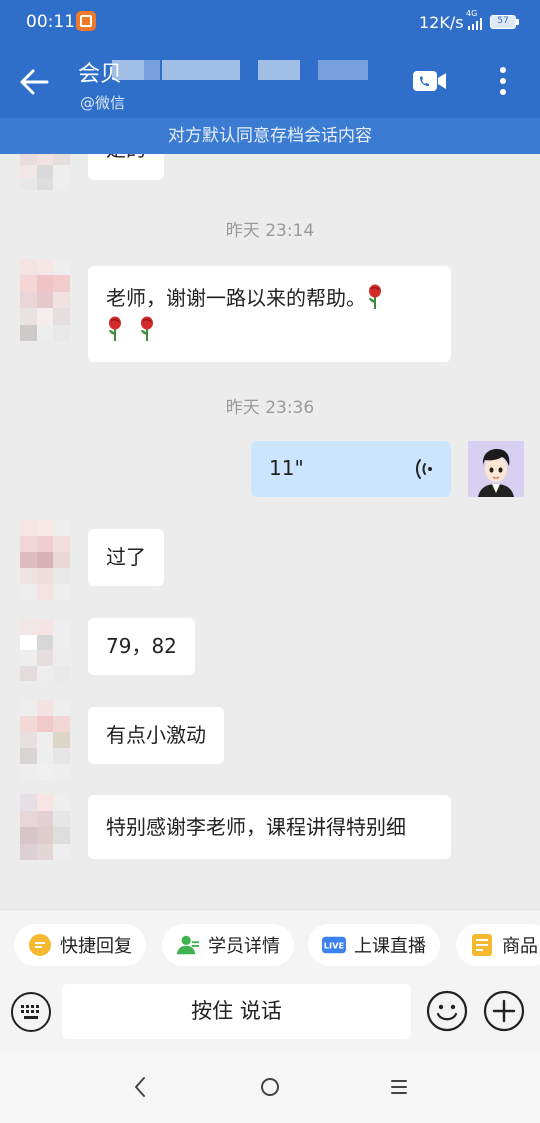  What do you see at coordinates (270, 136) in the screenshot?
I see `archive-notice: 对方默认同意存档会话内容` at bounding box center [270, 136].